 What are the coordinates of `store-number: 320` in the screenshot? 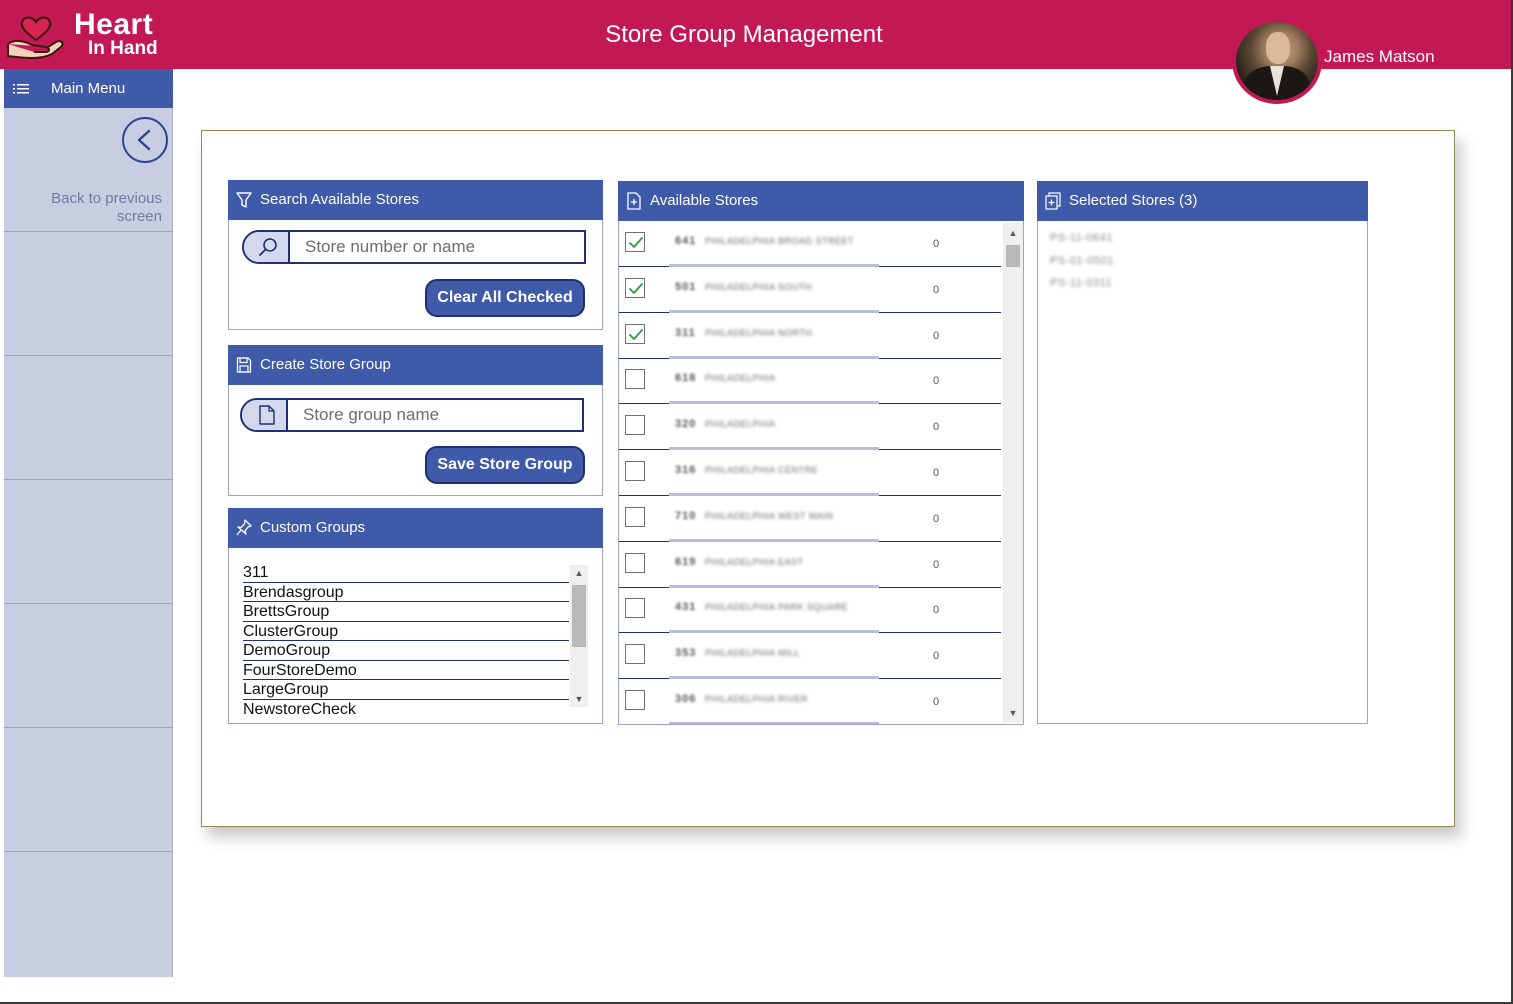 It's located at (686, 424).